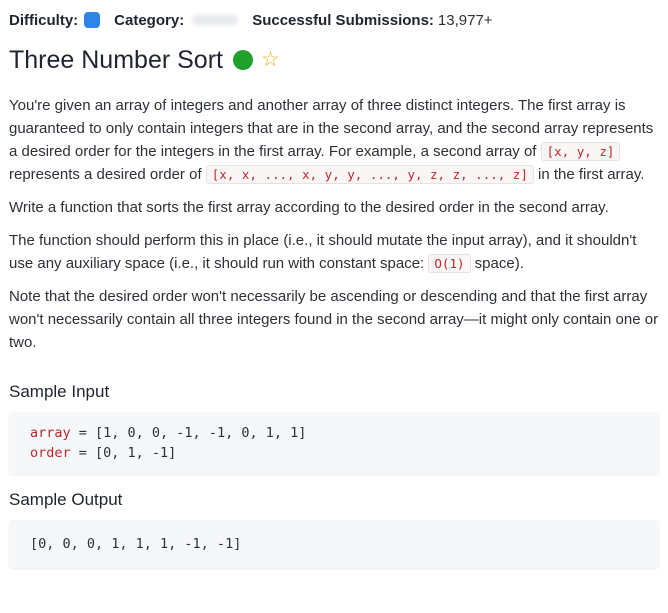 The width and height of the screenshot is (668, 613). I want to click on p1-text-c: in the first array., so click(589, 174).